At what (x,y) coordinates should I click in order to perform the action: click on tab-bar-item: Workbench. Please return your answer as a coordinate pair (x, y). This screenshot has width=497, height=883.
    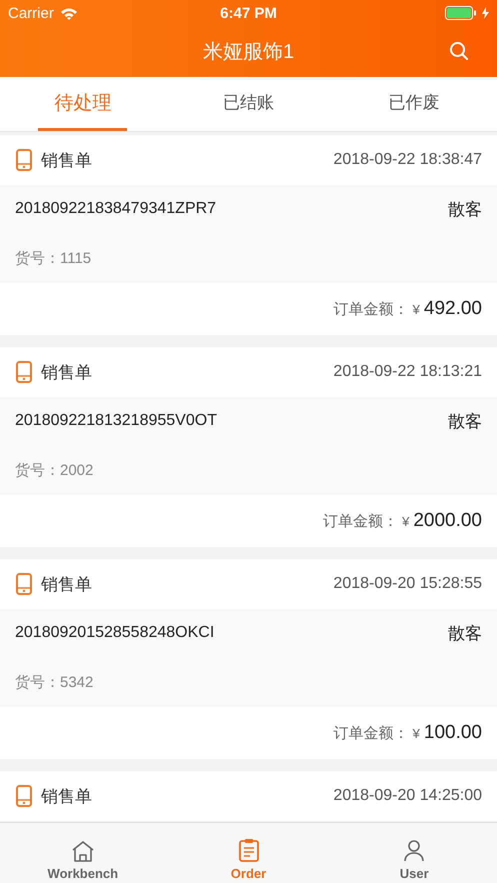
    Looking at the image, I should click on (83, 853).